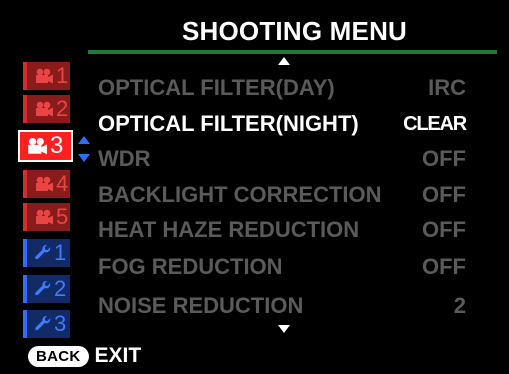 The height and width of the screenshot is (374, 509). What do you see at coordinates (201, 305) in the screenshot?
I see `menu-item-label: NOISE REDUCTION` at bounding box center [201, 305].